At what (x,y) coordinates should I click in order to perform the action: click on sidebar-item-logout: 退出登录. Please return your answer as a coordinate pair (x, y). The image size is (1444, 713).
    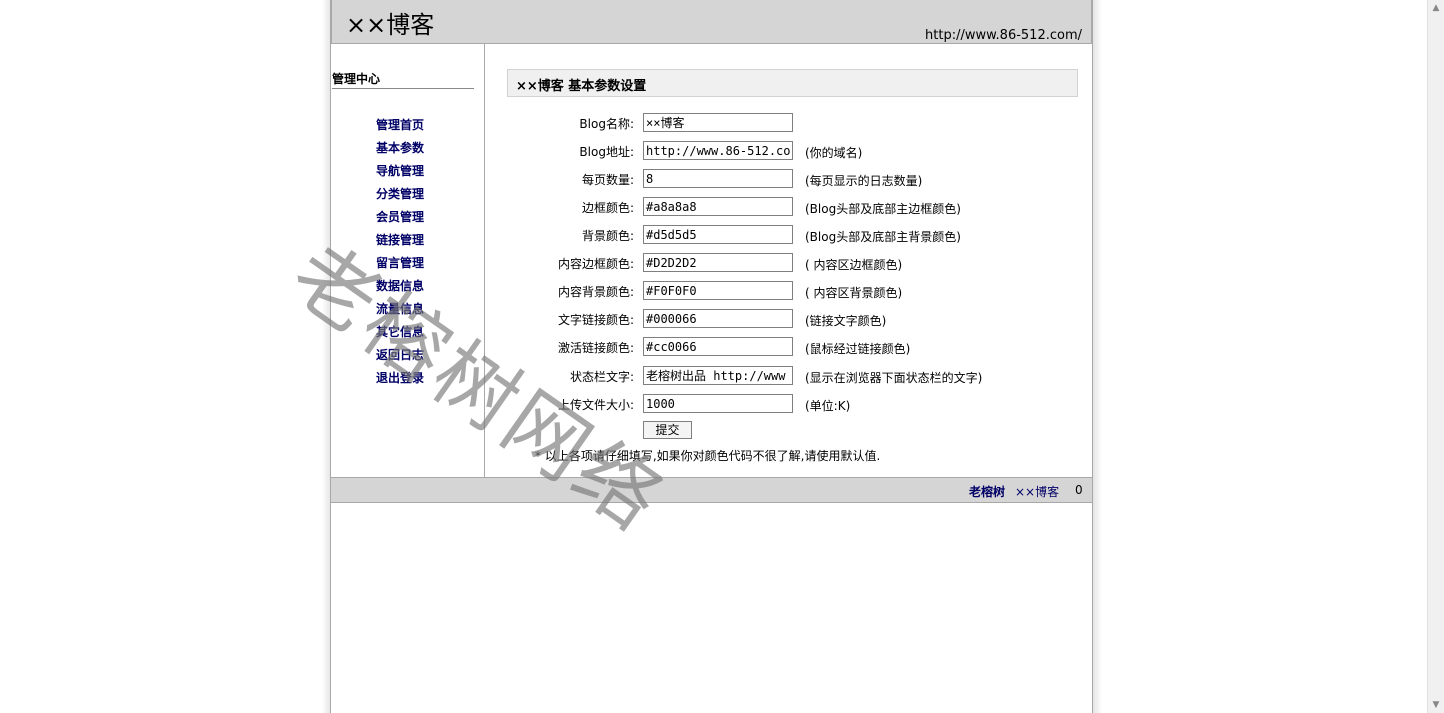
    Looking at the image, I should click on (400, 380).